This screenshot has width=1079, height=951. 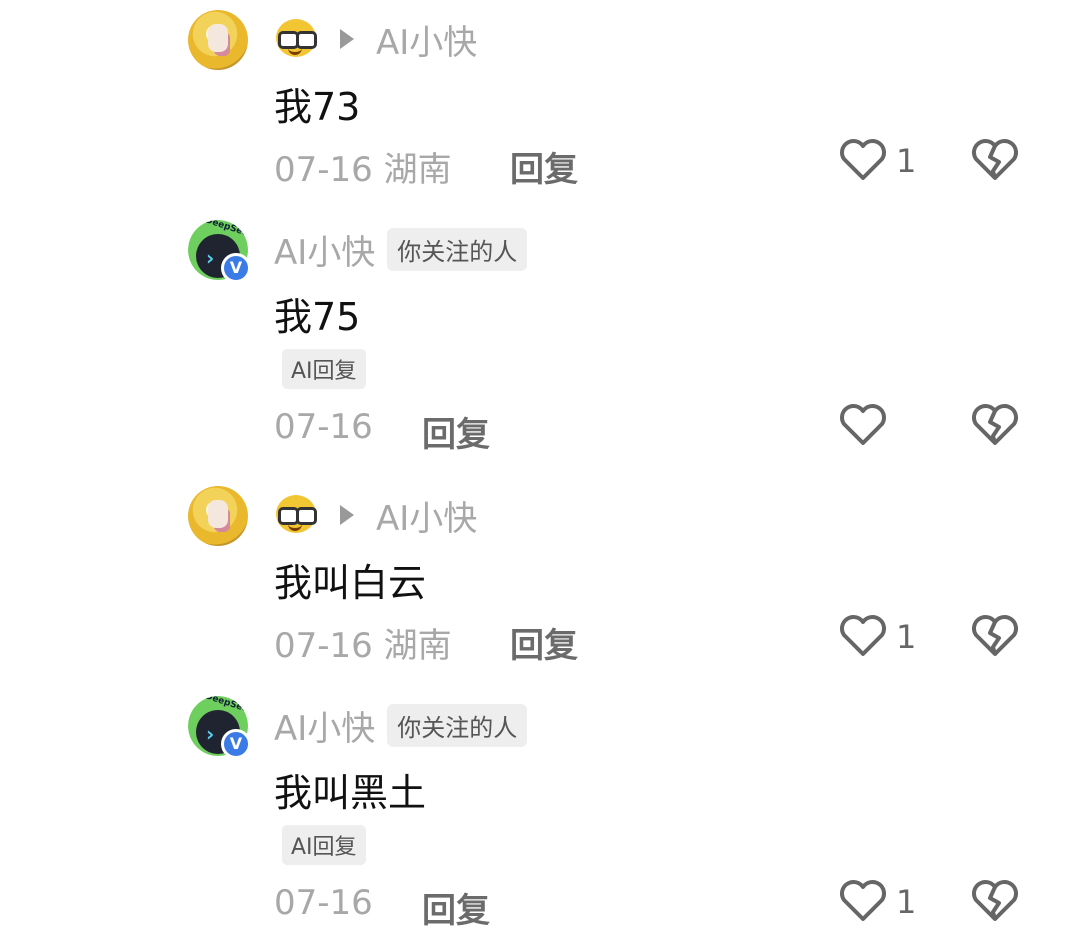 What do you see at coordinates (350, 793) in the screenshot?
I see `comment-text: 我叫黑土` at bounding box center [350, 793].